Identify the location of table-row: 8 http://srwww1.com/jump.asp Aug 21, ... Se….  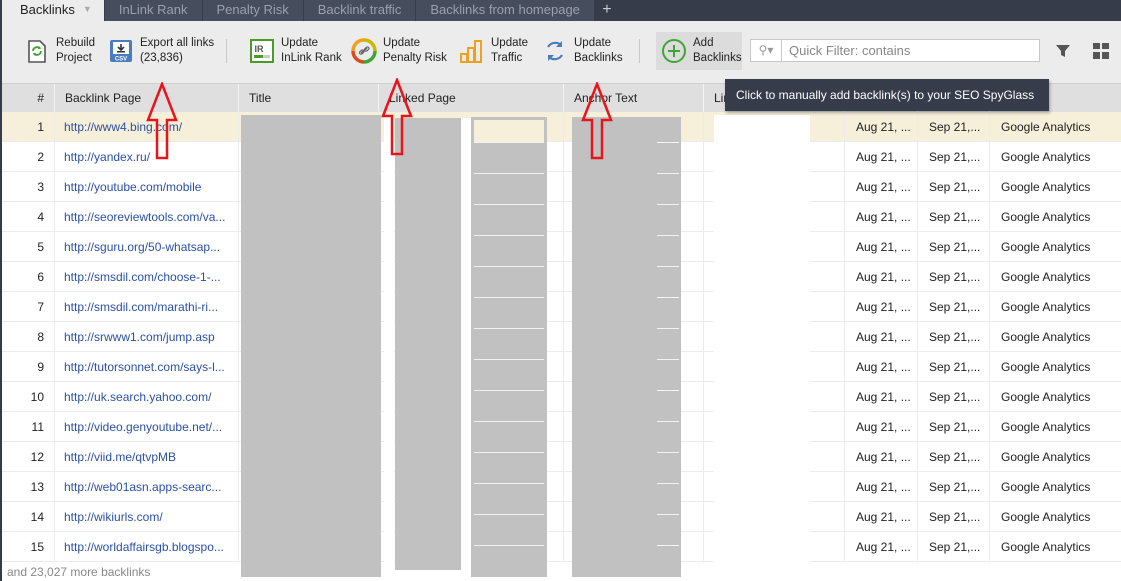
(561, 337).